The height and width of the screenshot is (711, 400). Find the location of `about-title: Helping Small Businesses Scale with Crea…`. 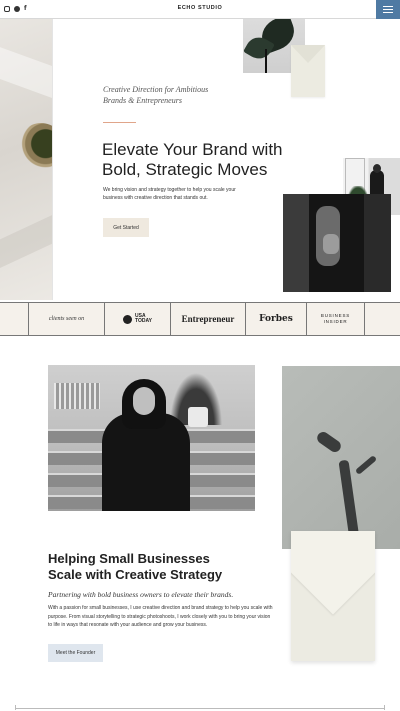

about-title: Helping Small Businesses Scale with Crea… is located at coordinates (135, 566).